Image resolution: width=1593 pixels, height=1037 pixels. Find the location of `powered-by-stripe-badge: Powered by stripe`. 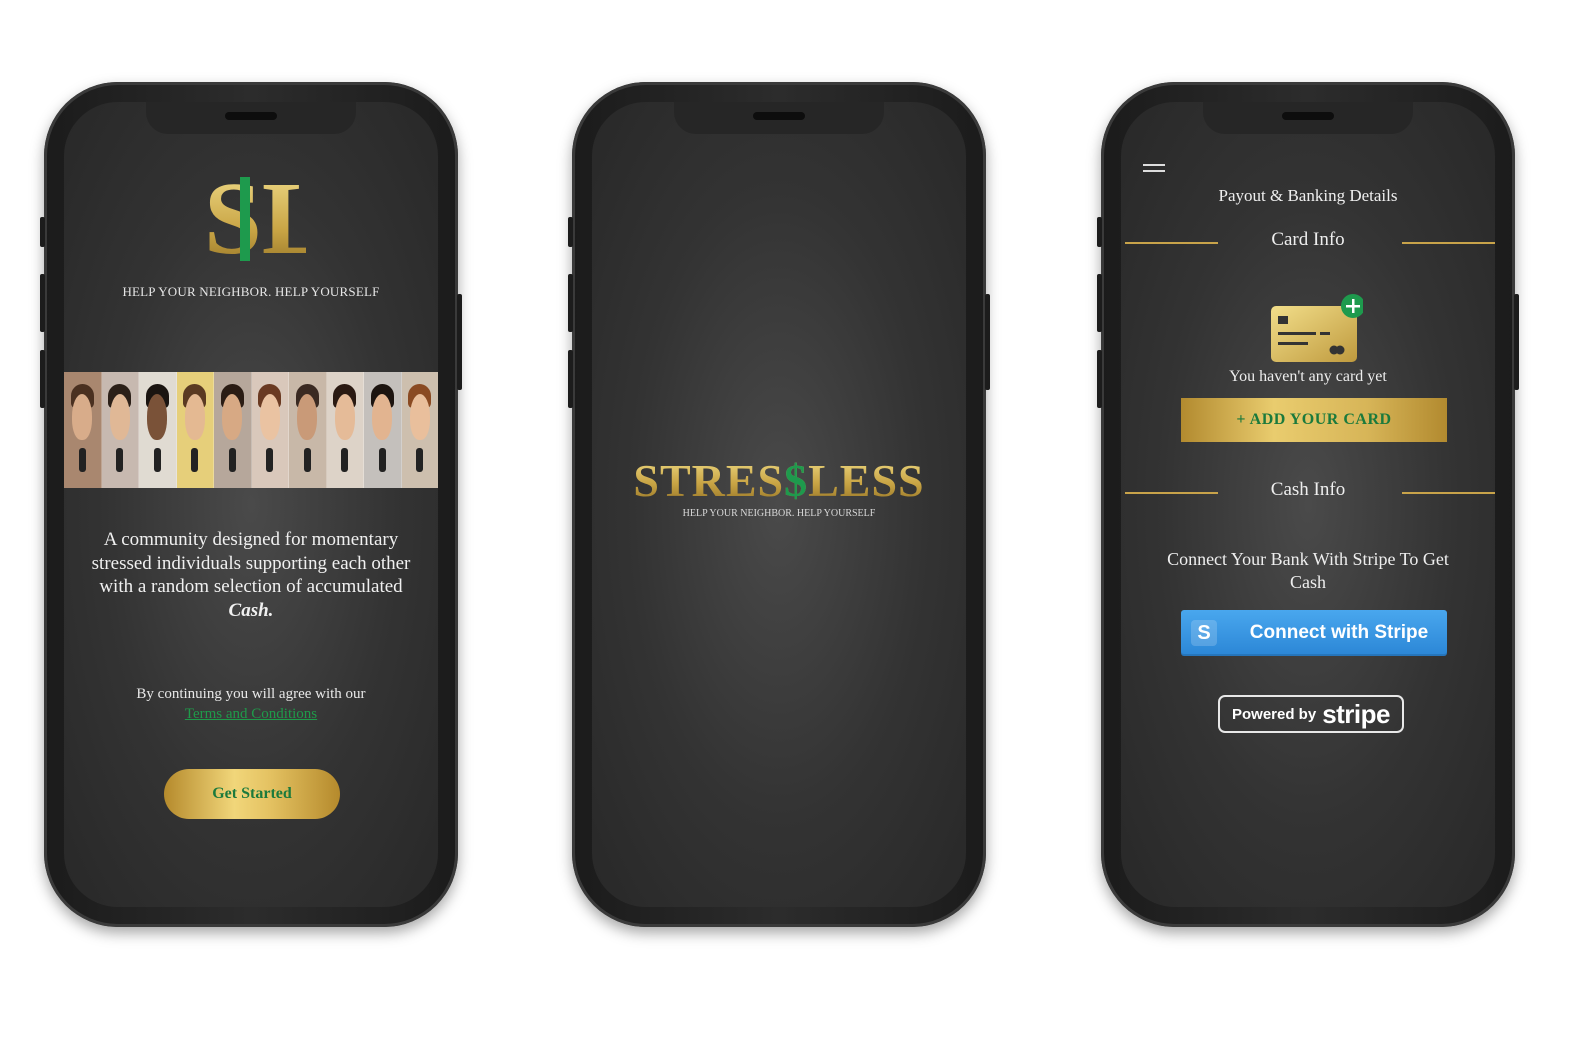

powered-by-stripe-badge: Powered by stripe is located at coordinates (1311, 714).